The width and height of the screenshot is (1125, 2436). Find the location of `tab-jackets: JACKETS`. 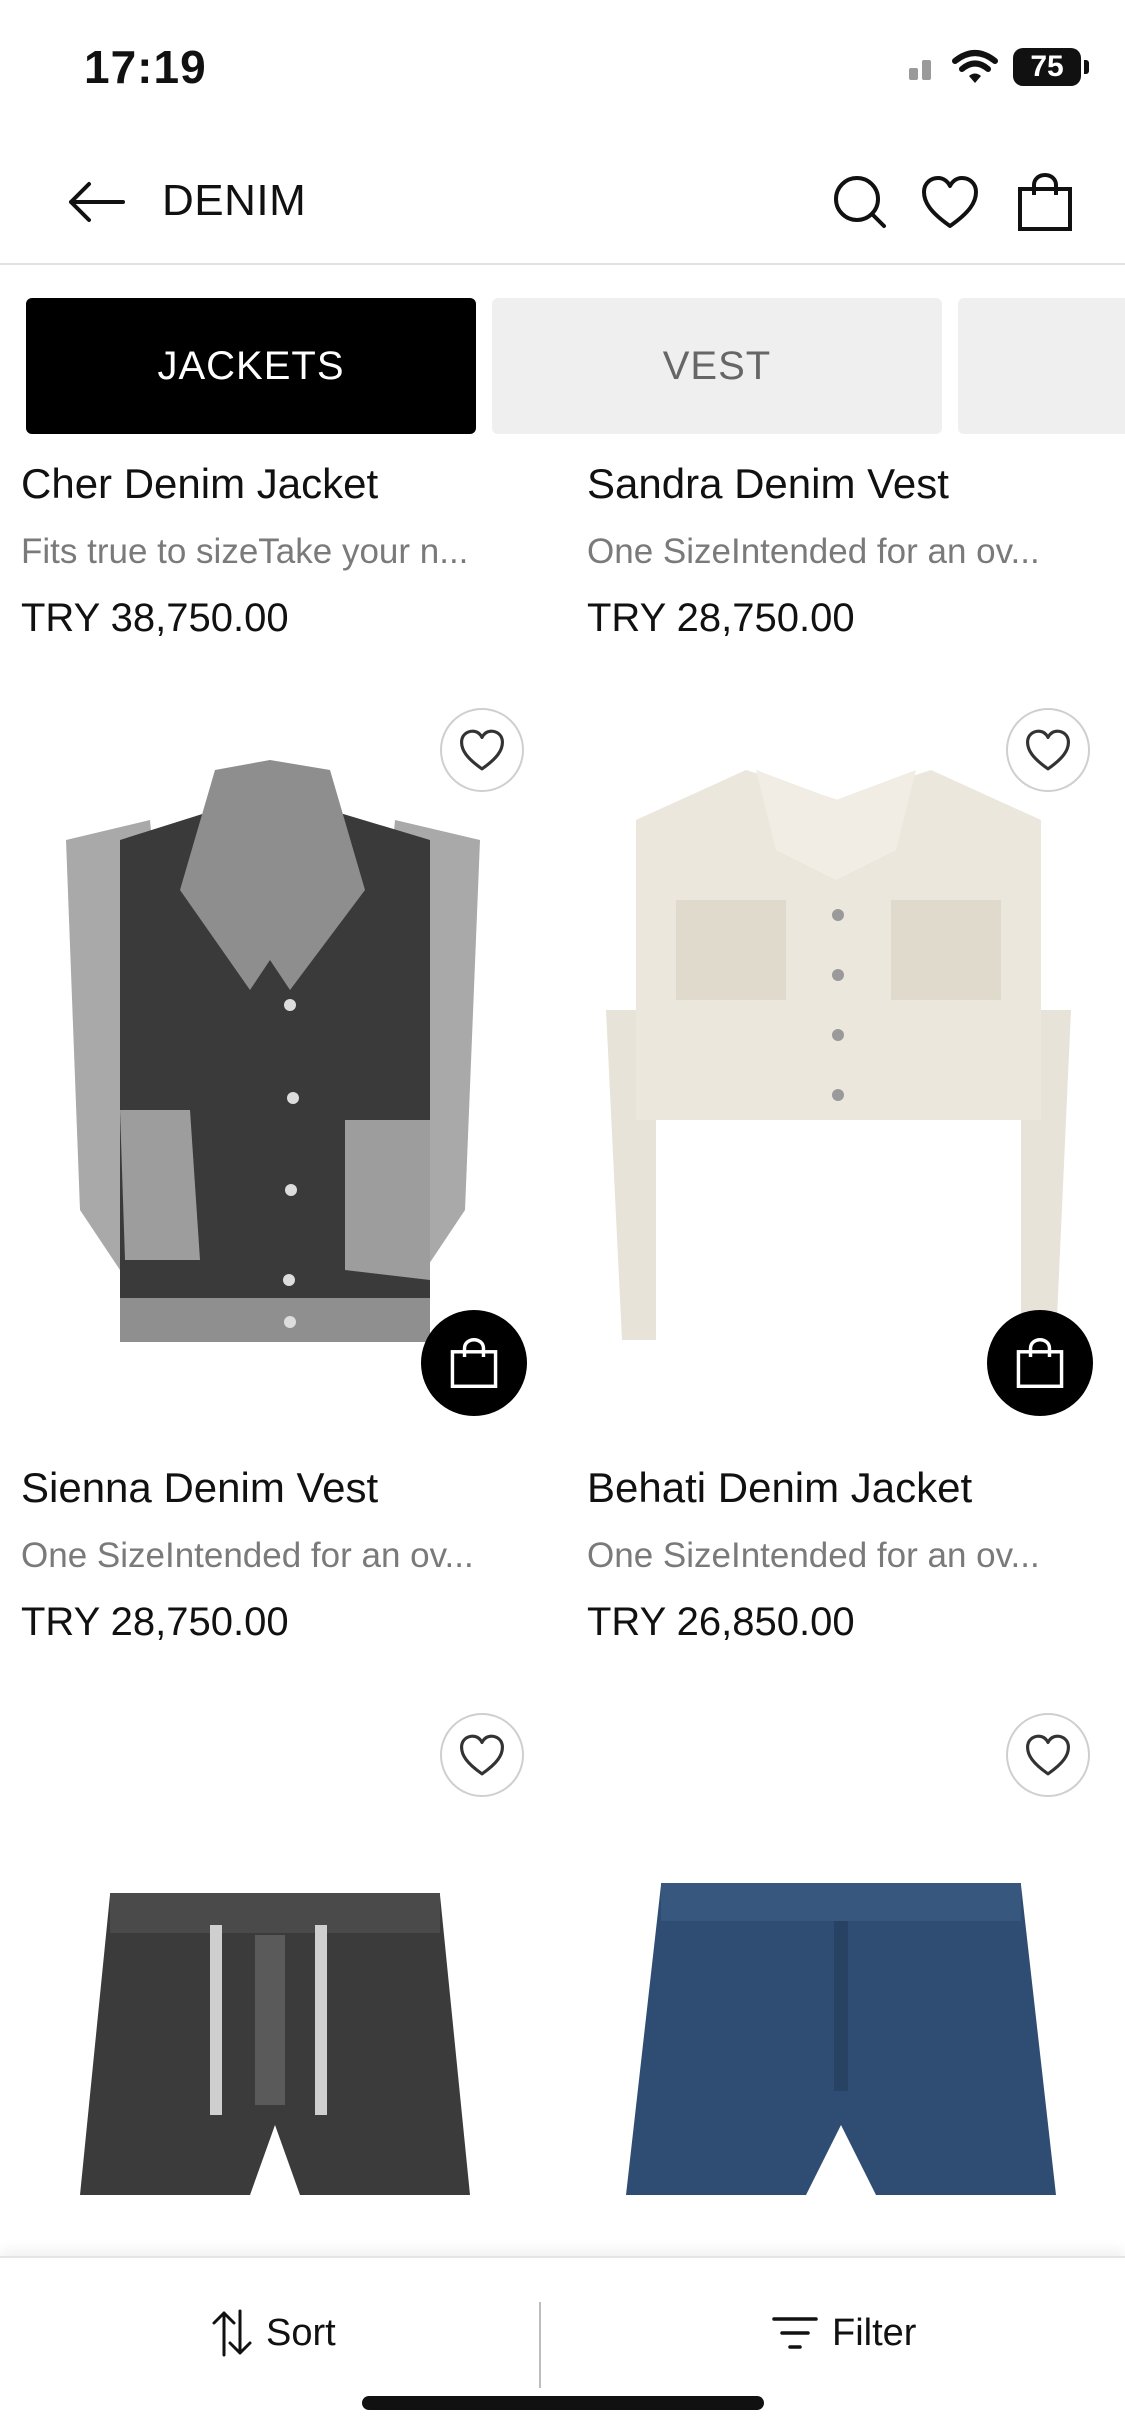

tab-jackets: JACKETS is located at coordinates (251, 366).